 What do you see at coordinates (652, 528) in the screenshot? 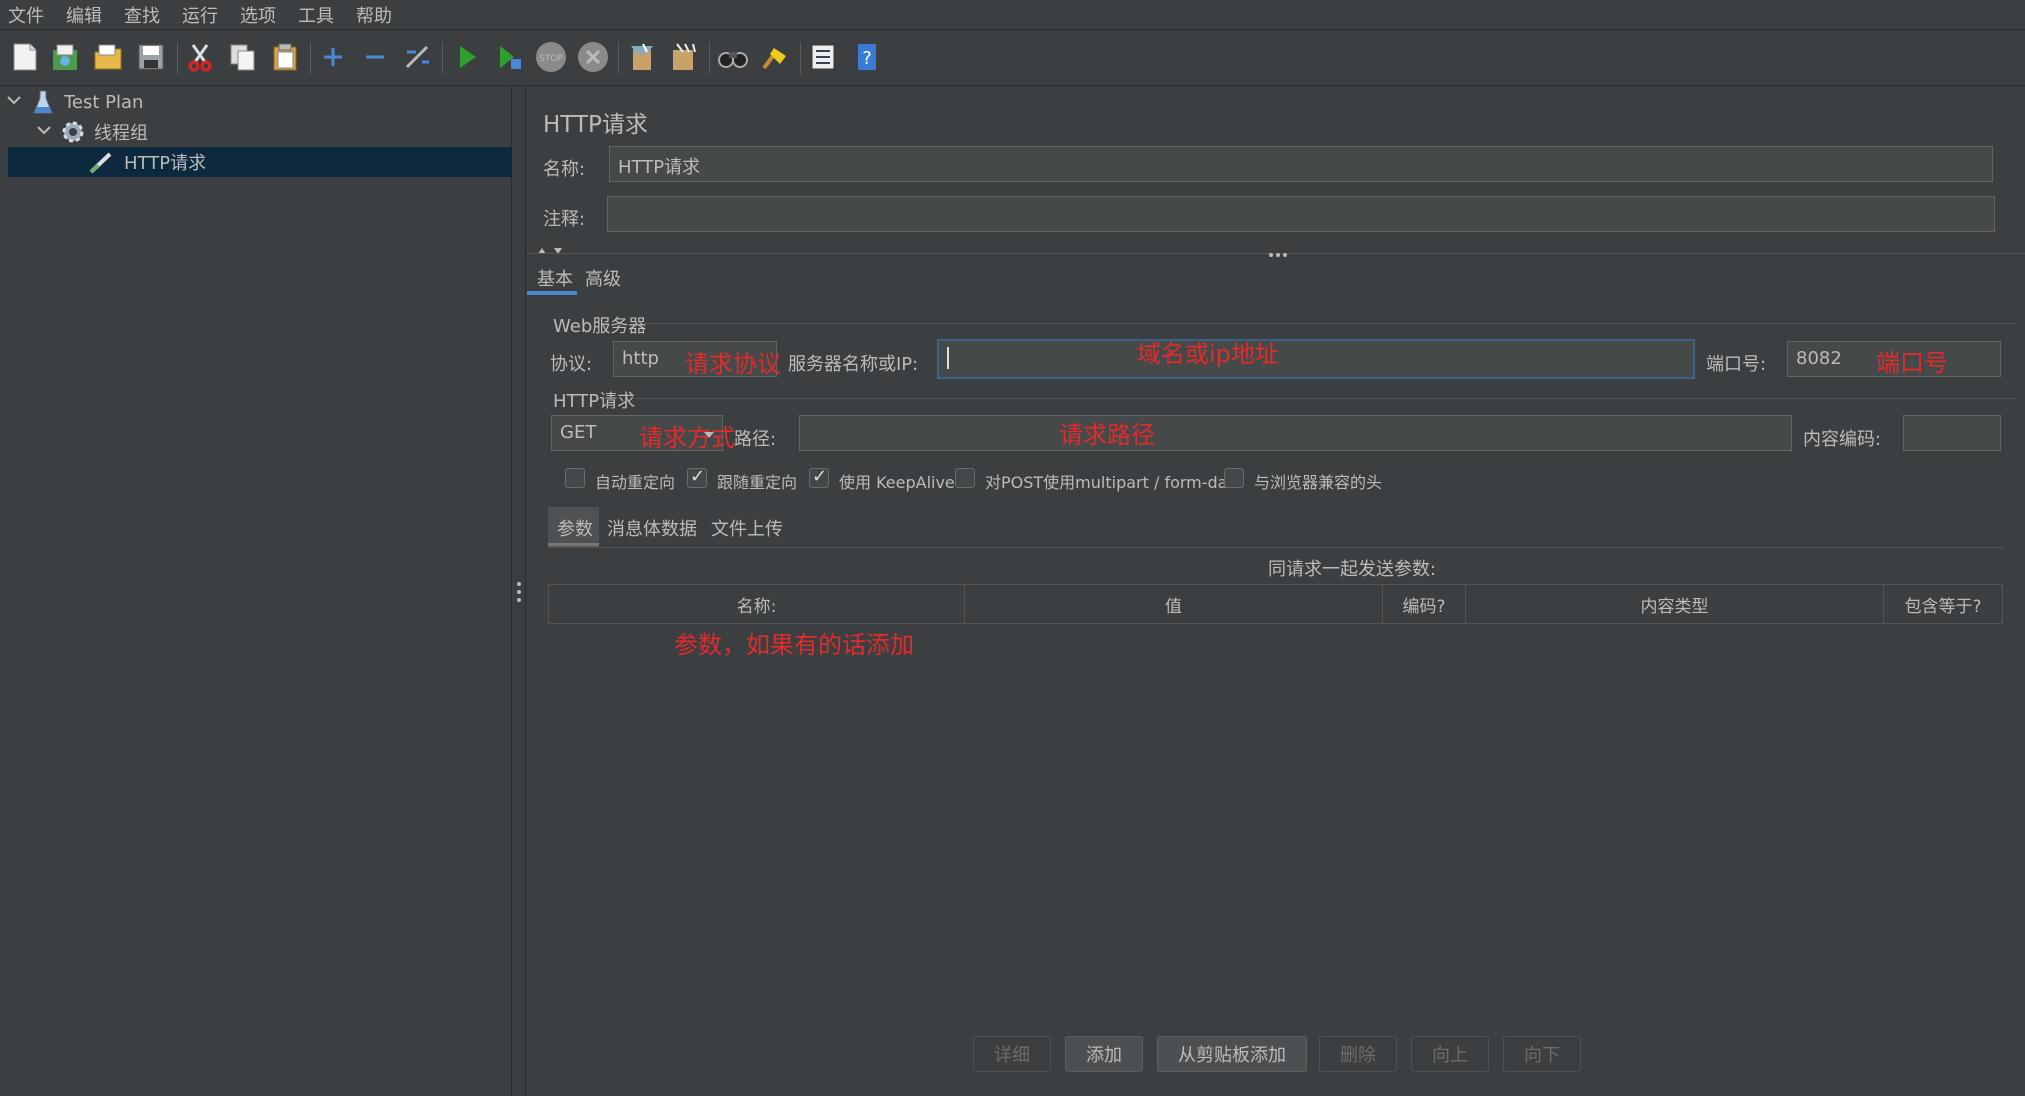
I see `tab-body-data: 消息体数据` at bounding box center [652, 528].